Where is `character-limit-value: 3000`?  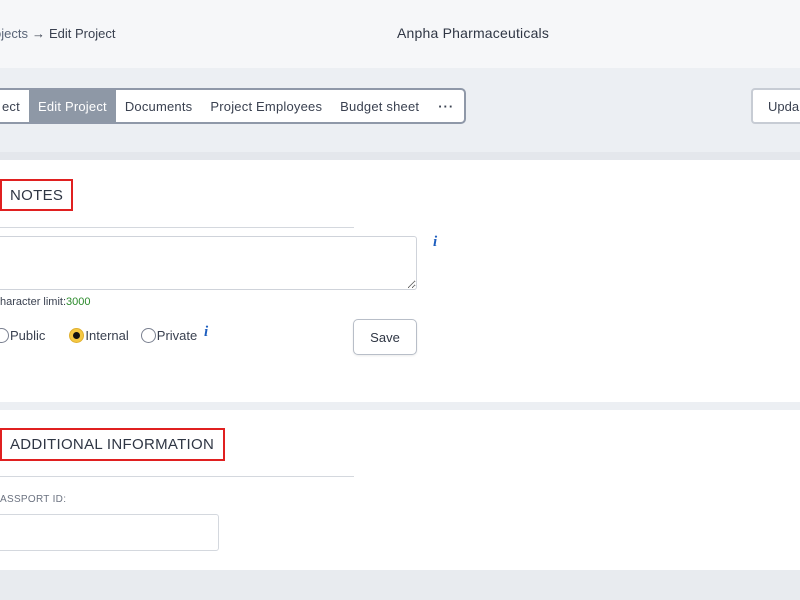
character-limit-value: 3000 is located at coordinates (78, 302).